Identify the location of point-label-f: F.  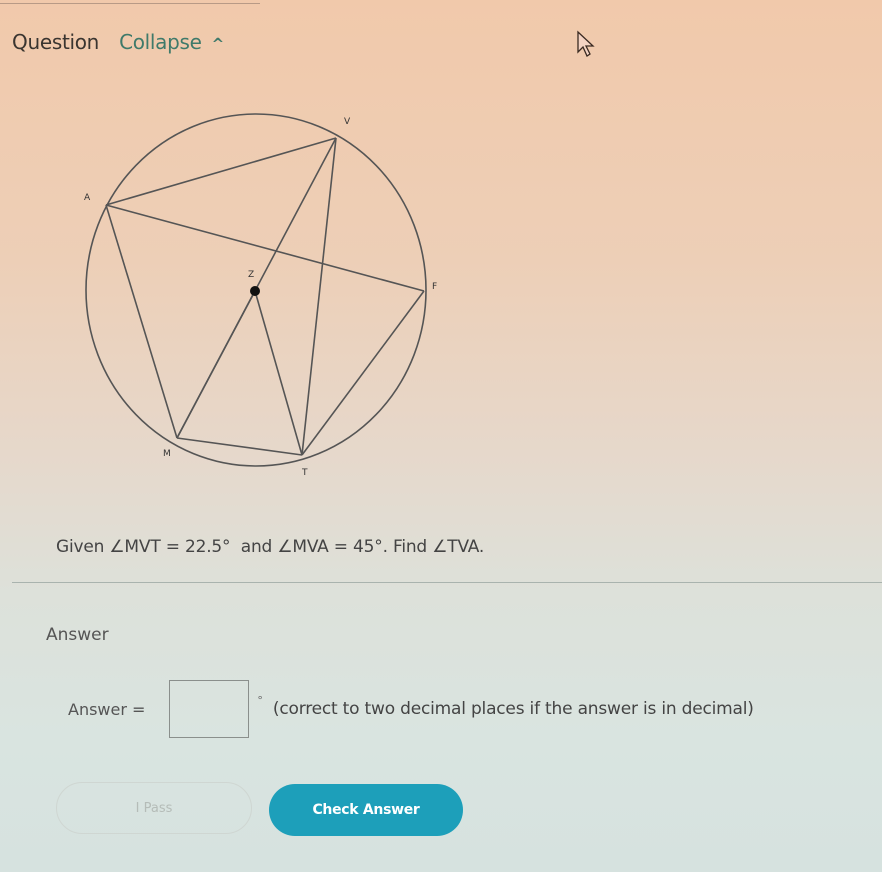
(434, 287).